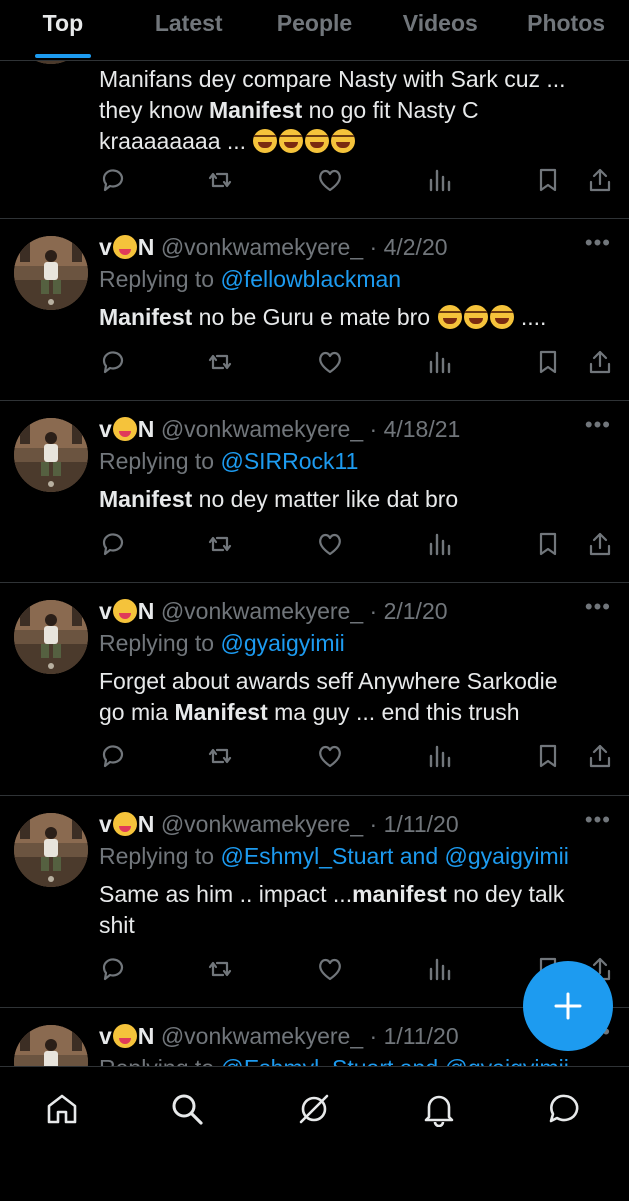 The height and width of the screenshot is (1201, 629). What do you see at coordinates (441, 1111) in the screenshot?
I see `nav-notifications` at bounding box center [441, 1111].